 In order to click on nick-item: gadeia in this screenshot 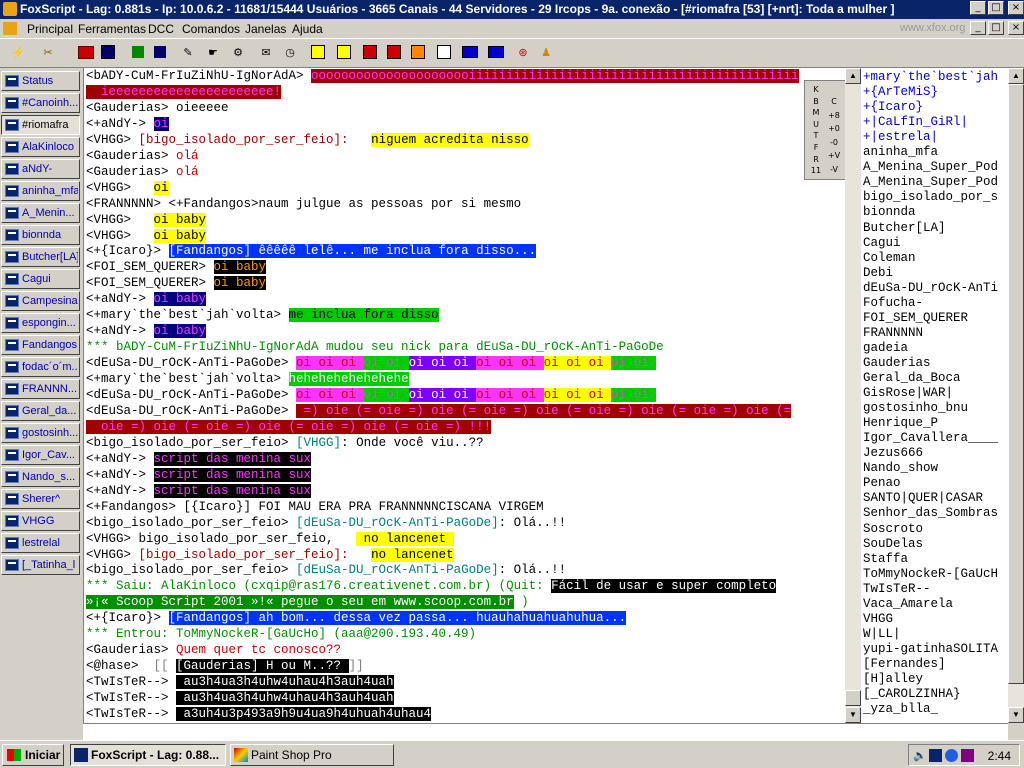, I will do `click(885, 348)`.